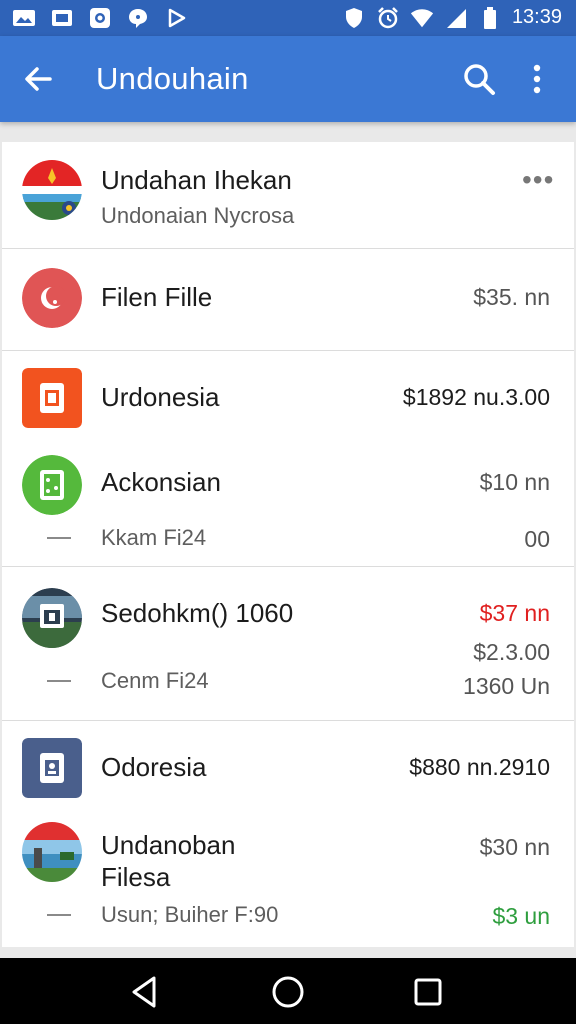  Describe the element at coordinates (176, 18) in the screenshot. I see `play-icon` at that location.